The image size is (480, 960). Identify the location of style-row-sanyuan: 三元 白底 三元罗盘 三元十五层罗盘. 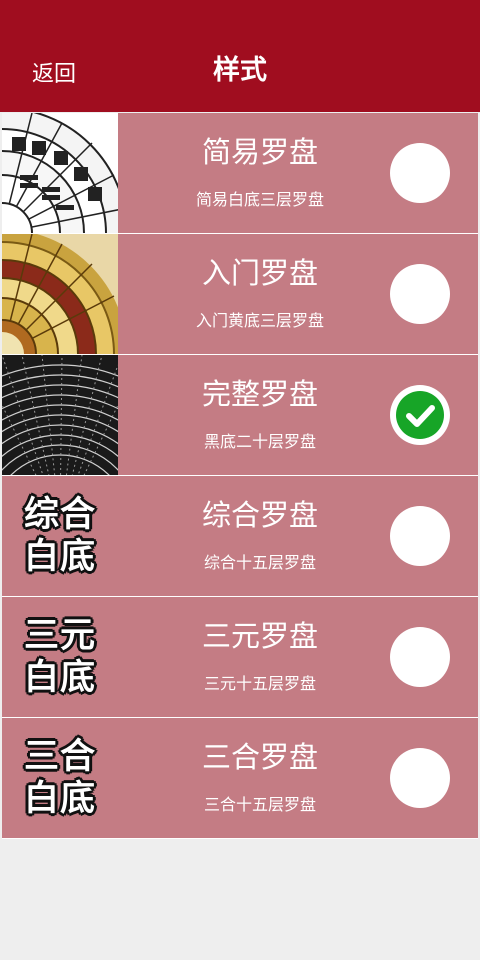
(240, 657).